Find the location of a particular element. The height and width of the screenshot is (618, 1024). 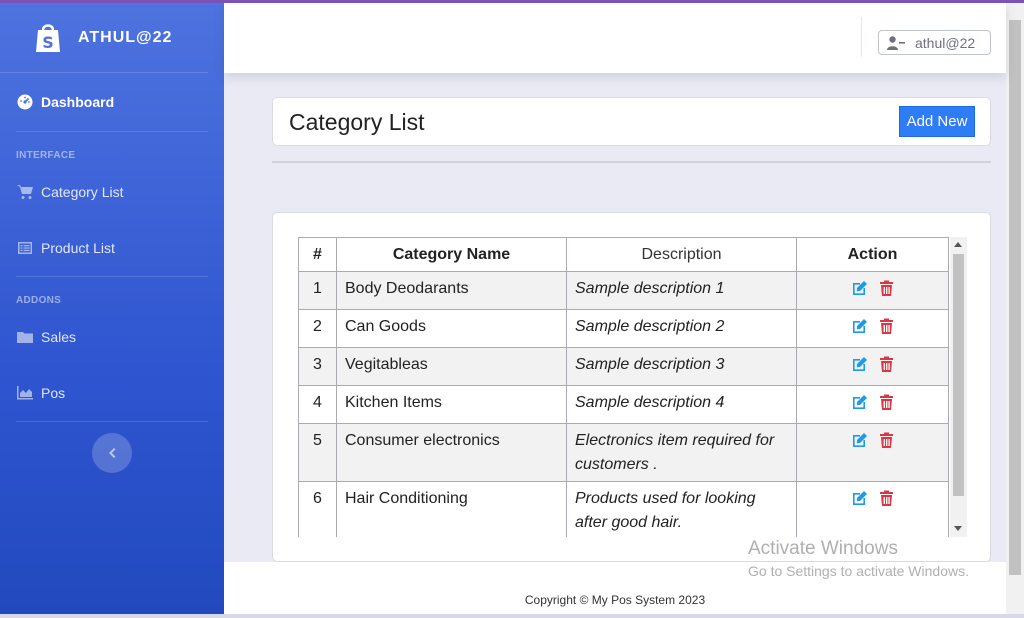

table-scrollbar is located at coordinates (958, 387).